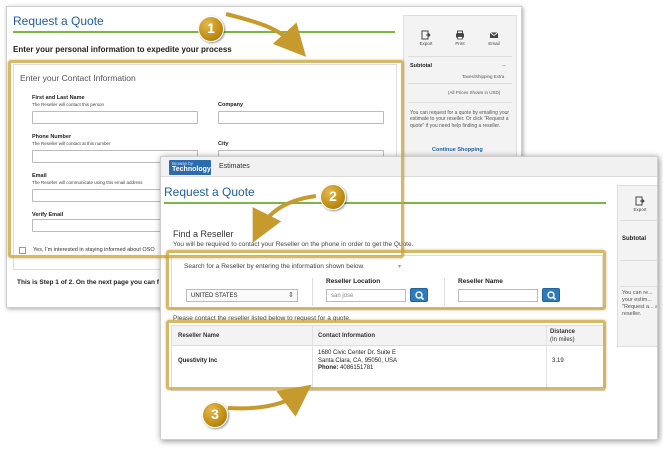  Describe the element at coordinates (211, 29) in the screenshot. I see `step-badge-1: 1` at that location.